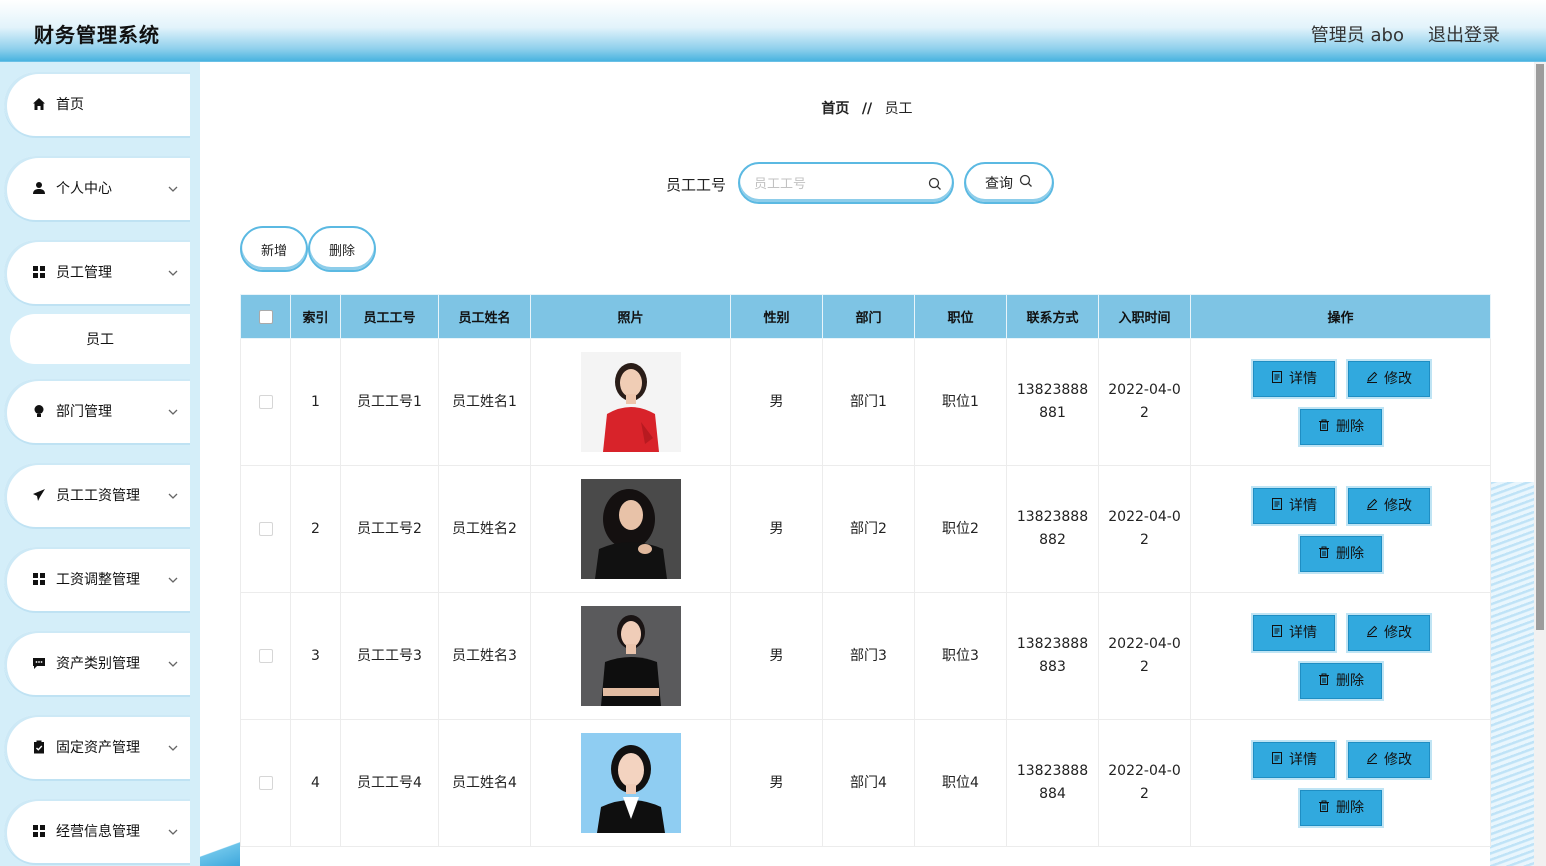 This screenshot has width=1546, height=866. I want to click on sidebar-subitem-employee: 员工, so click(100, 339).